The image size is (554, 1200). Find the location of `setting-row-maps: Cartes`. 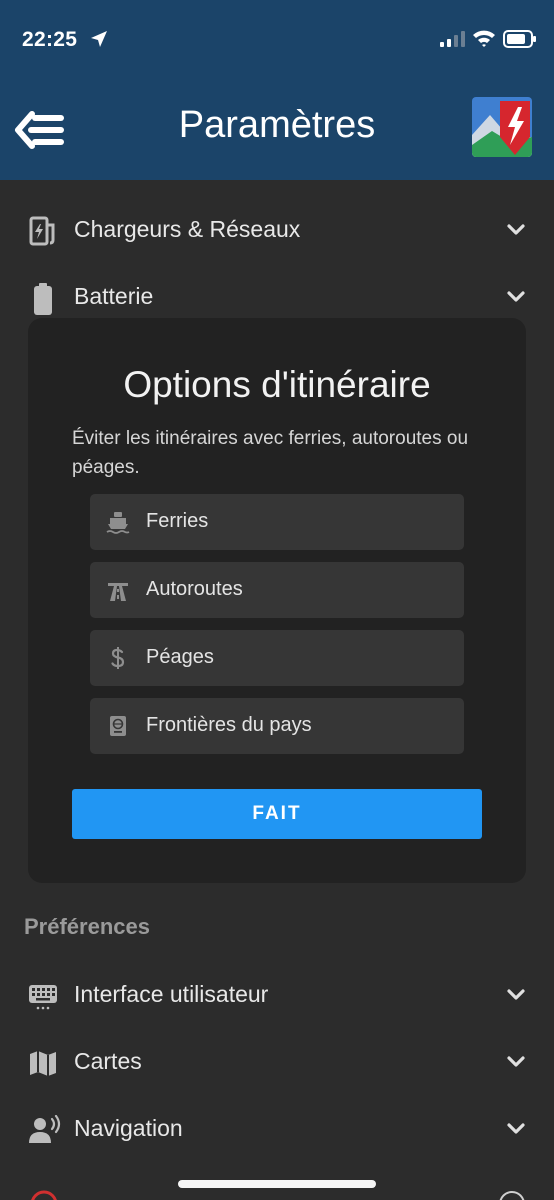

setting-row-maps: Cartes is located at coordinates (277, 1062).